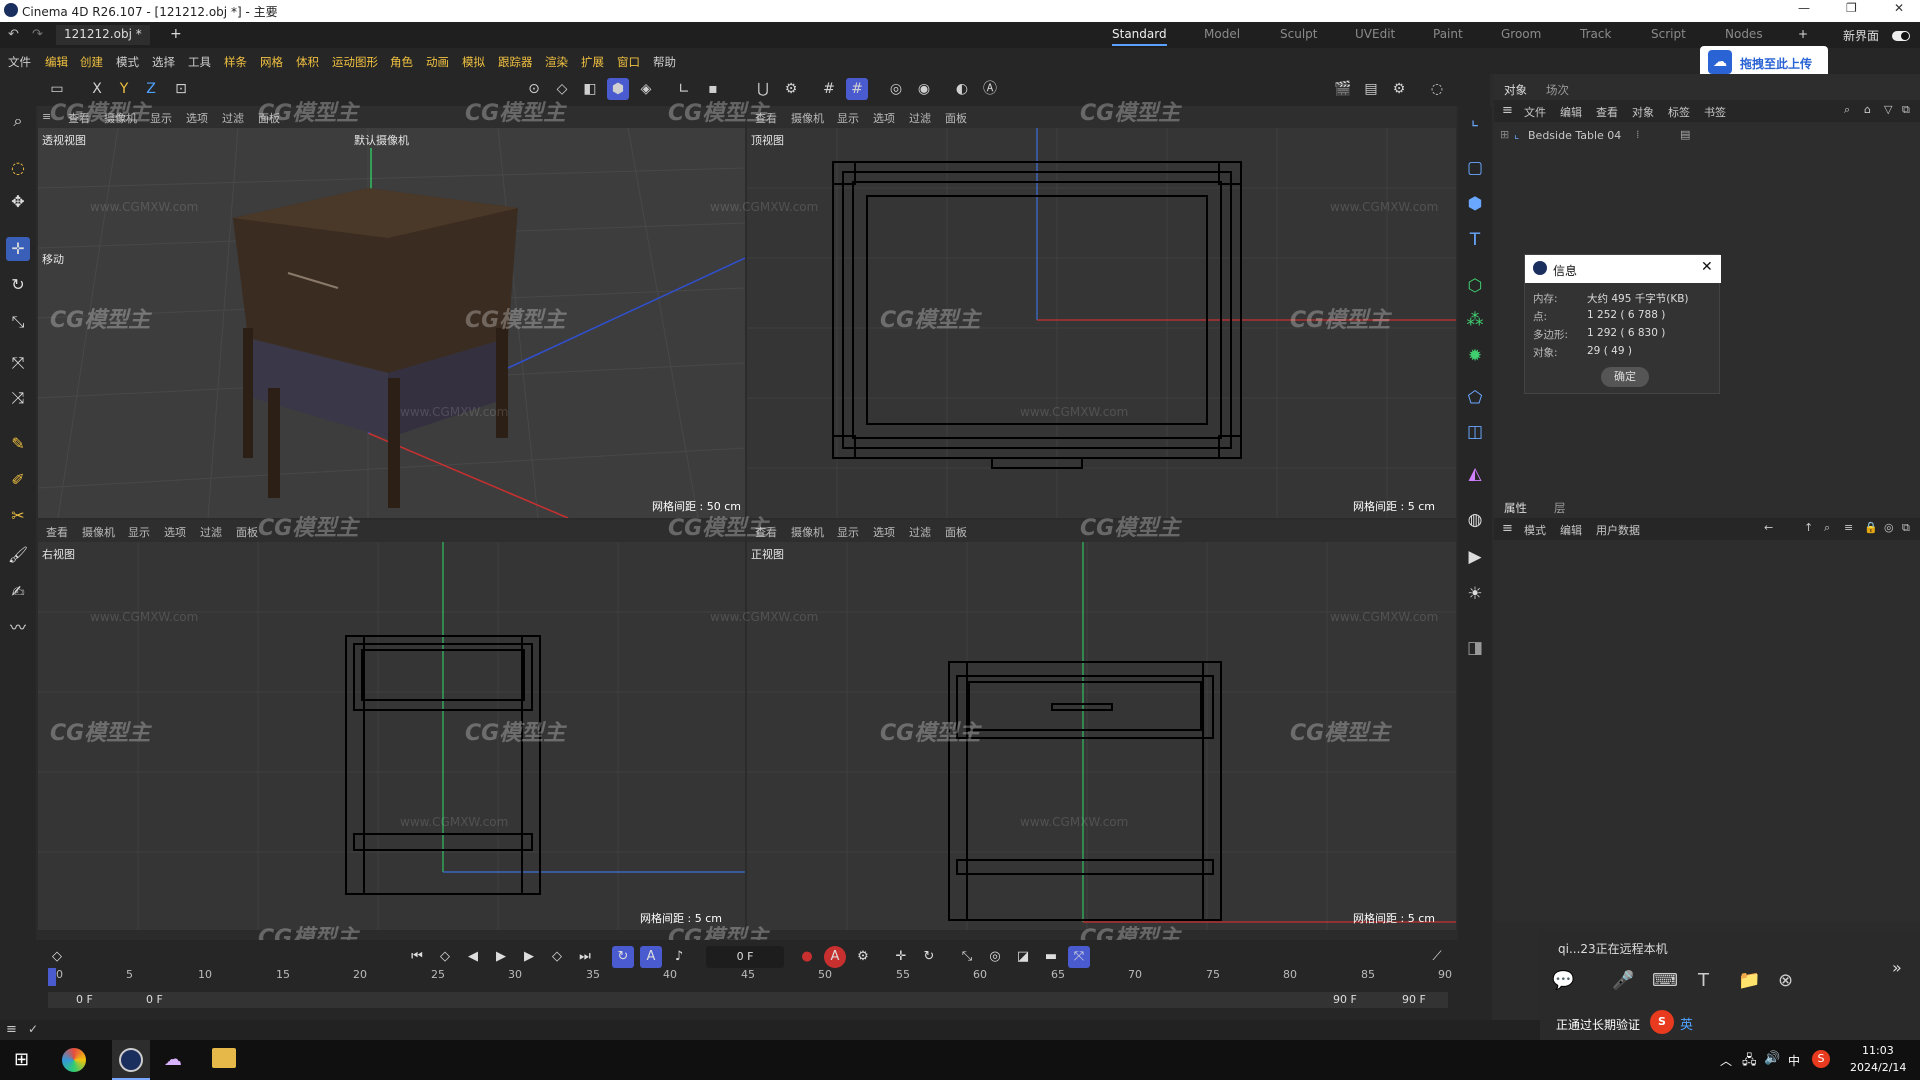  What do you see at coordinates (18, 168) in the screenshot?
I see `selection-tool-icon: ◌` at bounding box center [18, 168].